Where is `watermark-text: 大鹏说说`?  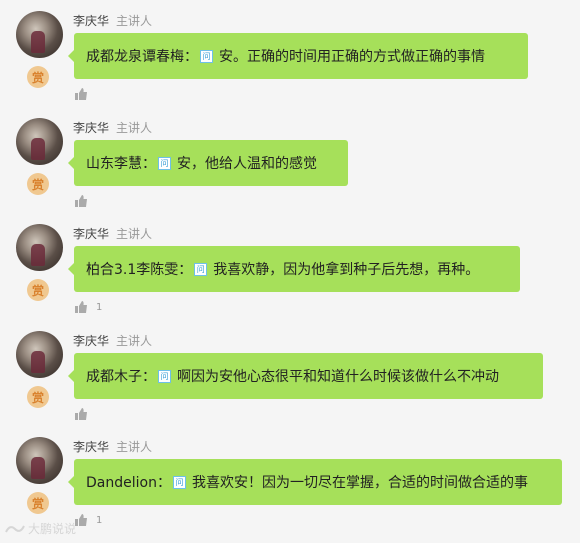
watermark-text: 大鹏说说 is located at coordinates (52, 529).